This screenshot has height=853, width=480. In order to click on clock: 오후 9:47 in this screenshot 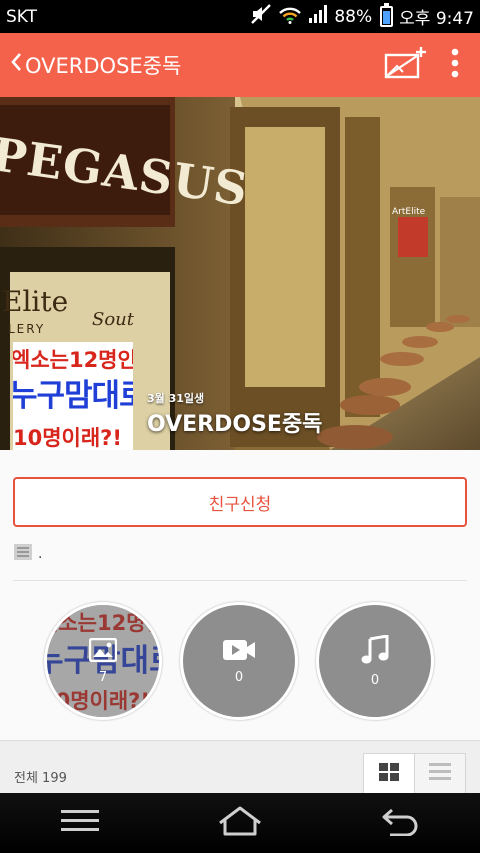, I will do `click(436, 19)`.